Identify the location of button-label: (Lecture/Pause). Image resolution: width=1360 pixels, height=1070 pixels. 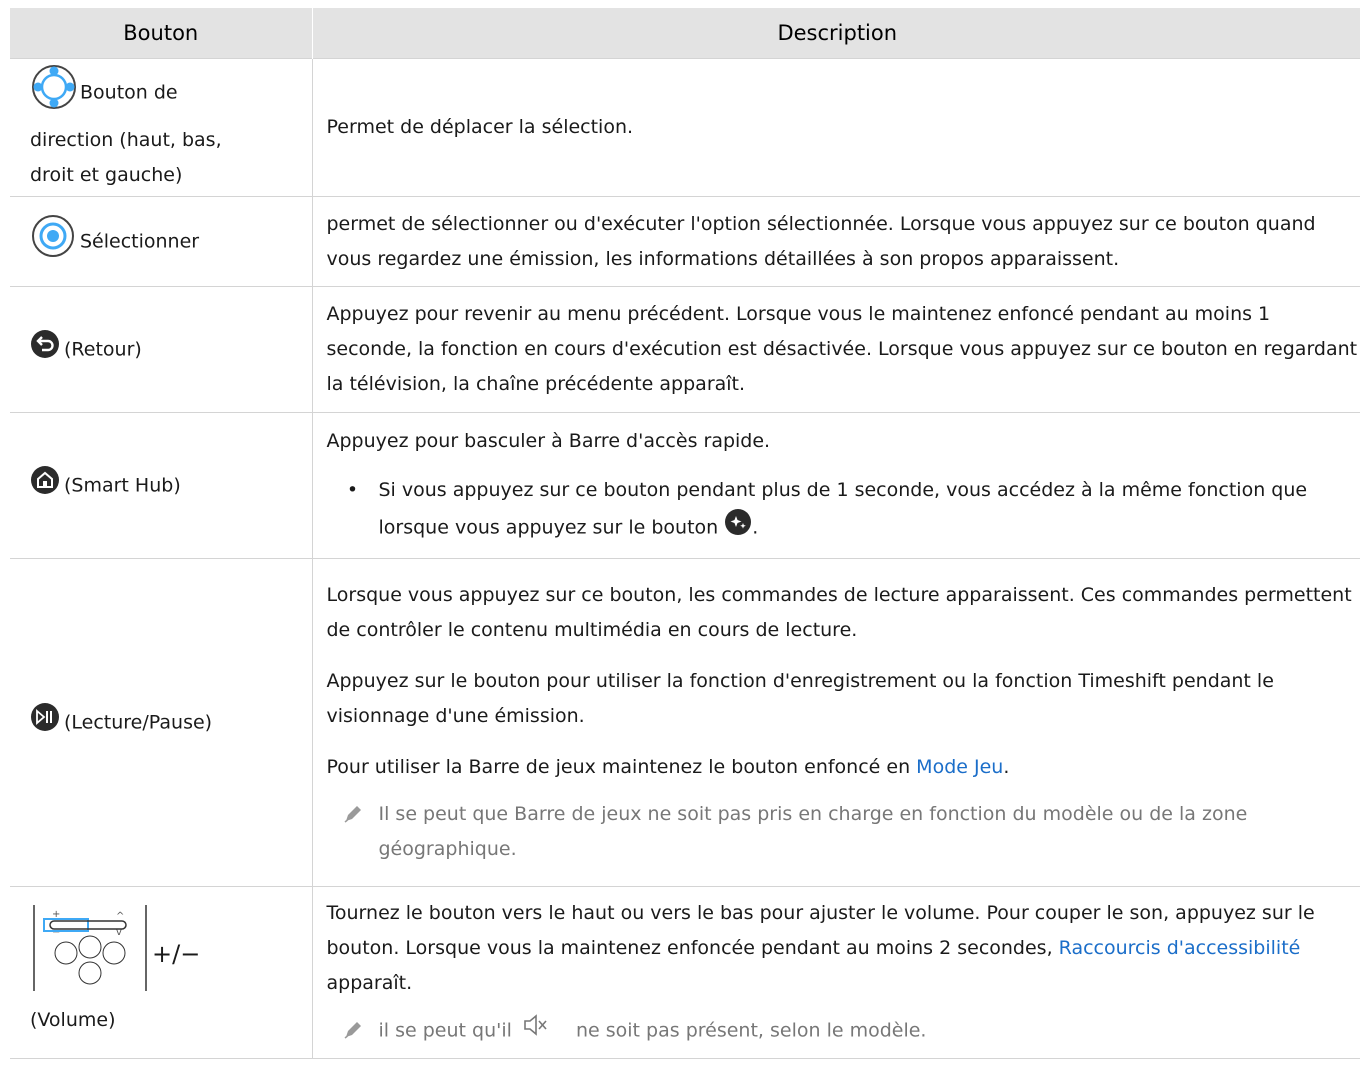
(138, 722).